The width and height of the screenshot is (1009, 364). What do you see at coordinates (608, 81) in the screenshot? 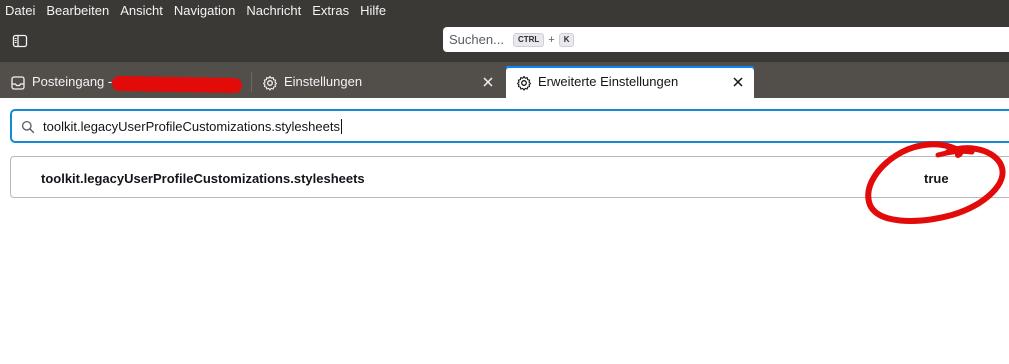
I see `tab-advanced-settings-label: Erweiterte Einstellungen` at bounding box center [608, 81].